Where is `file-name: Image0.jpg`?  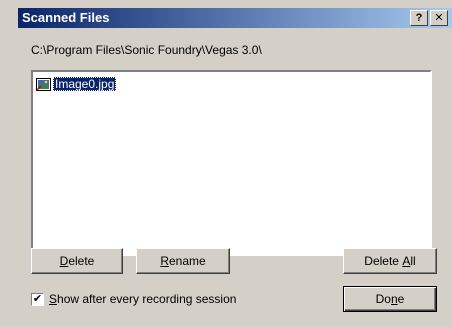
file-name: Image0.jpg is located at coordinates (85, 84).